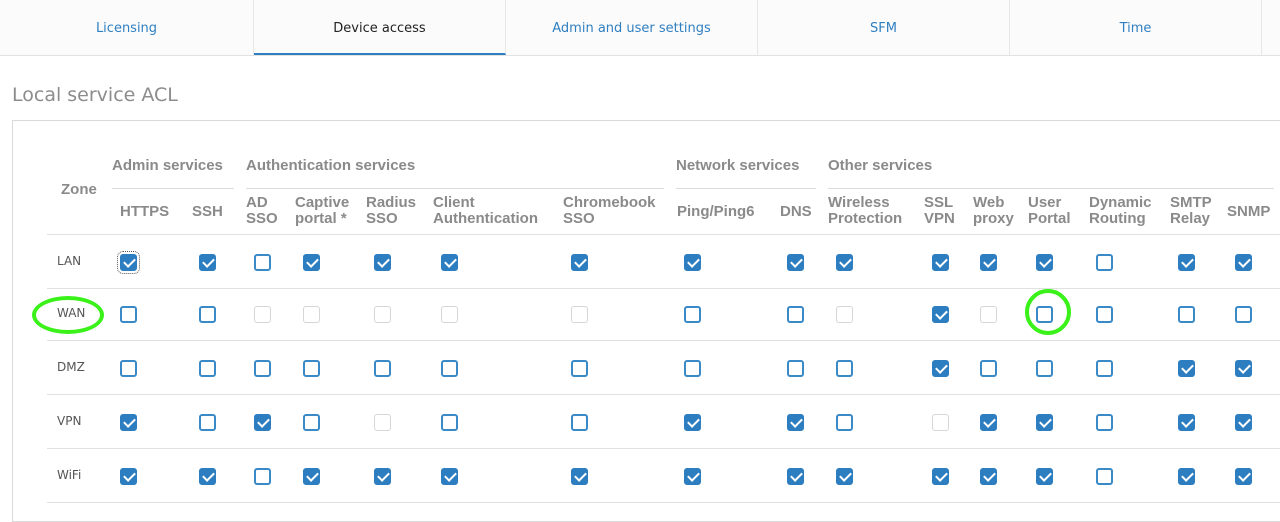  What do you see at coordinates (692, 262) in the screenshot?
I see `checkbox-lan-ping-ping6` at bounding box center [692, 262].